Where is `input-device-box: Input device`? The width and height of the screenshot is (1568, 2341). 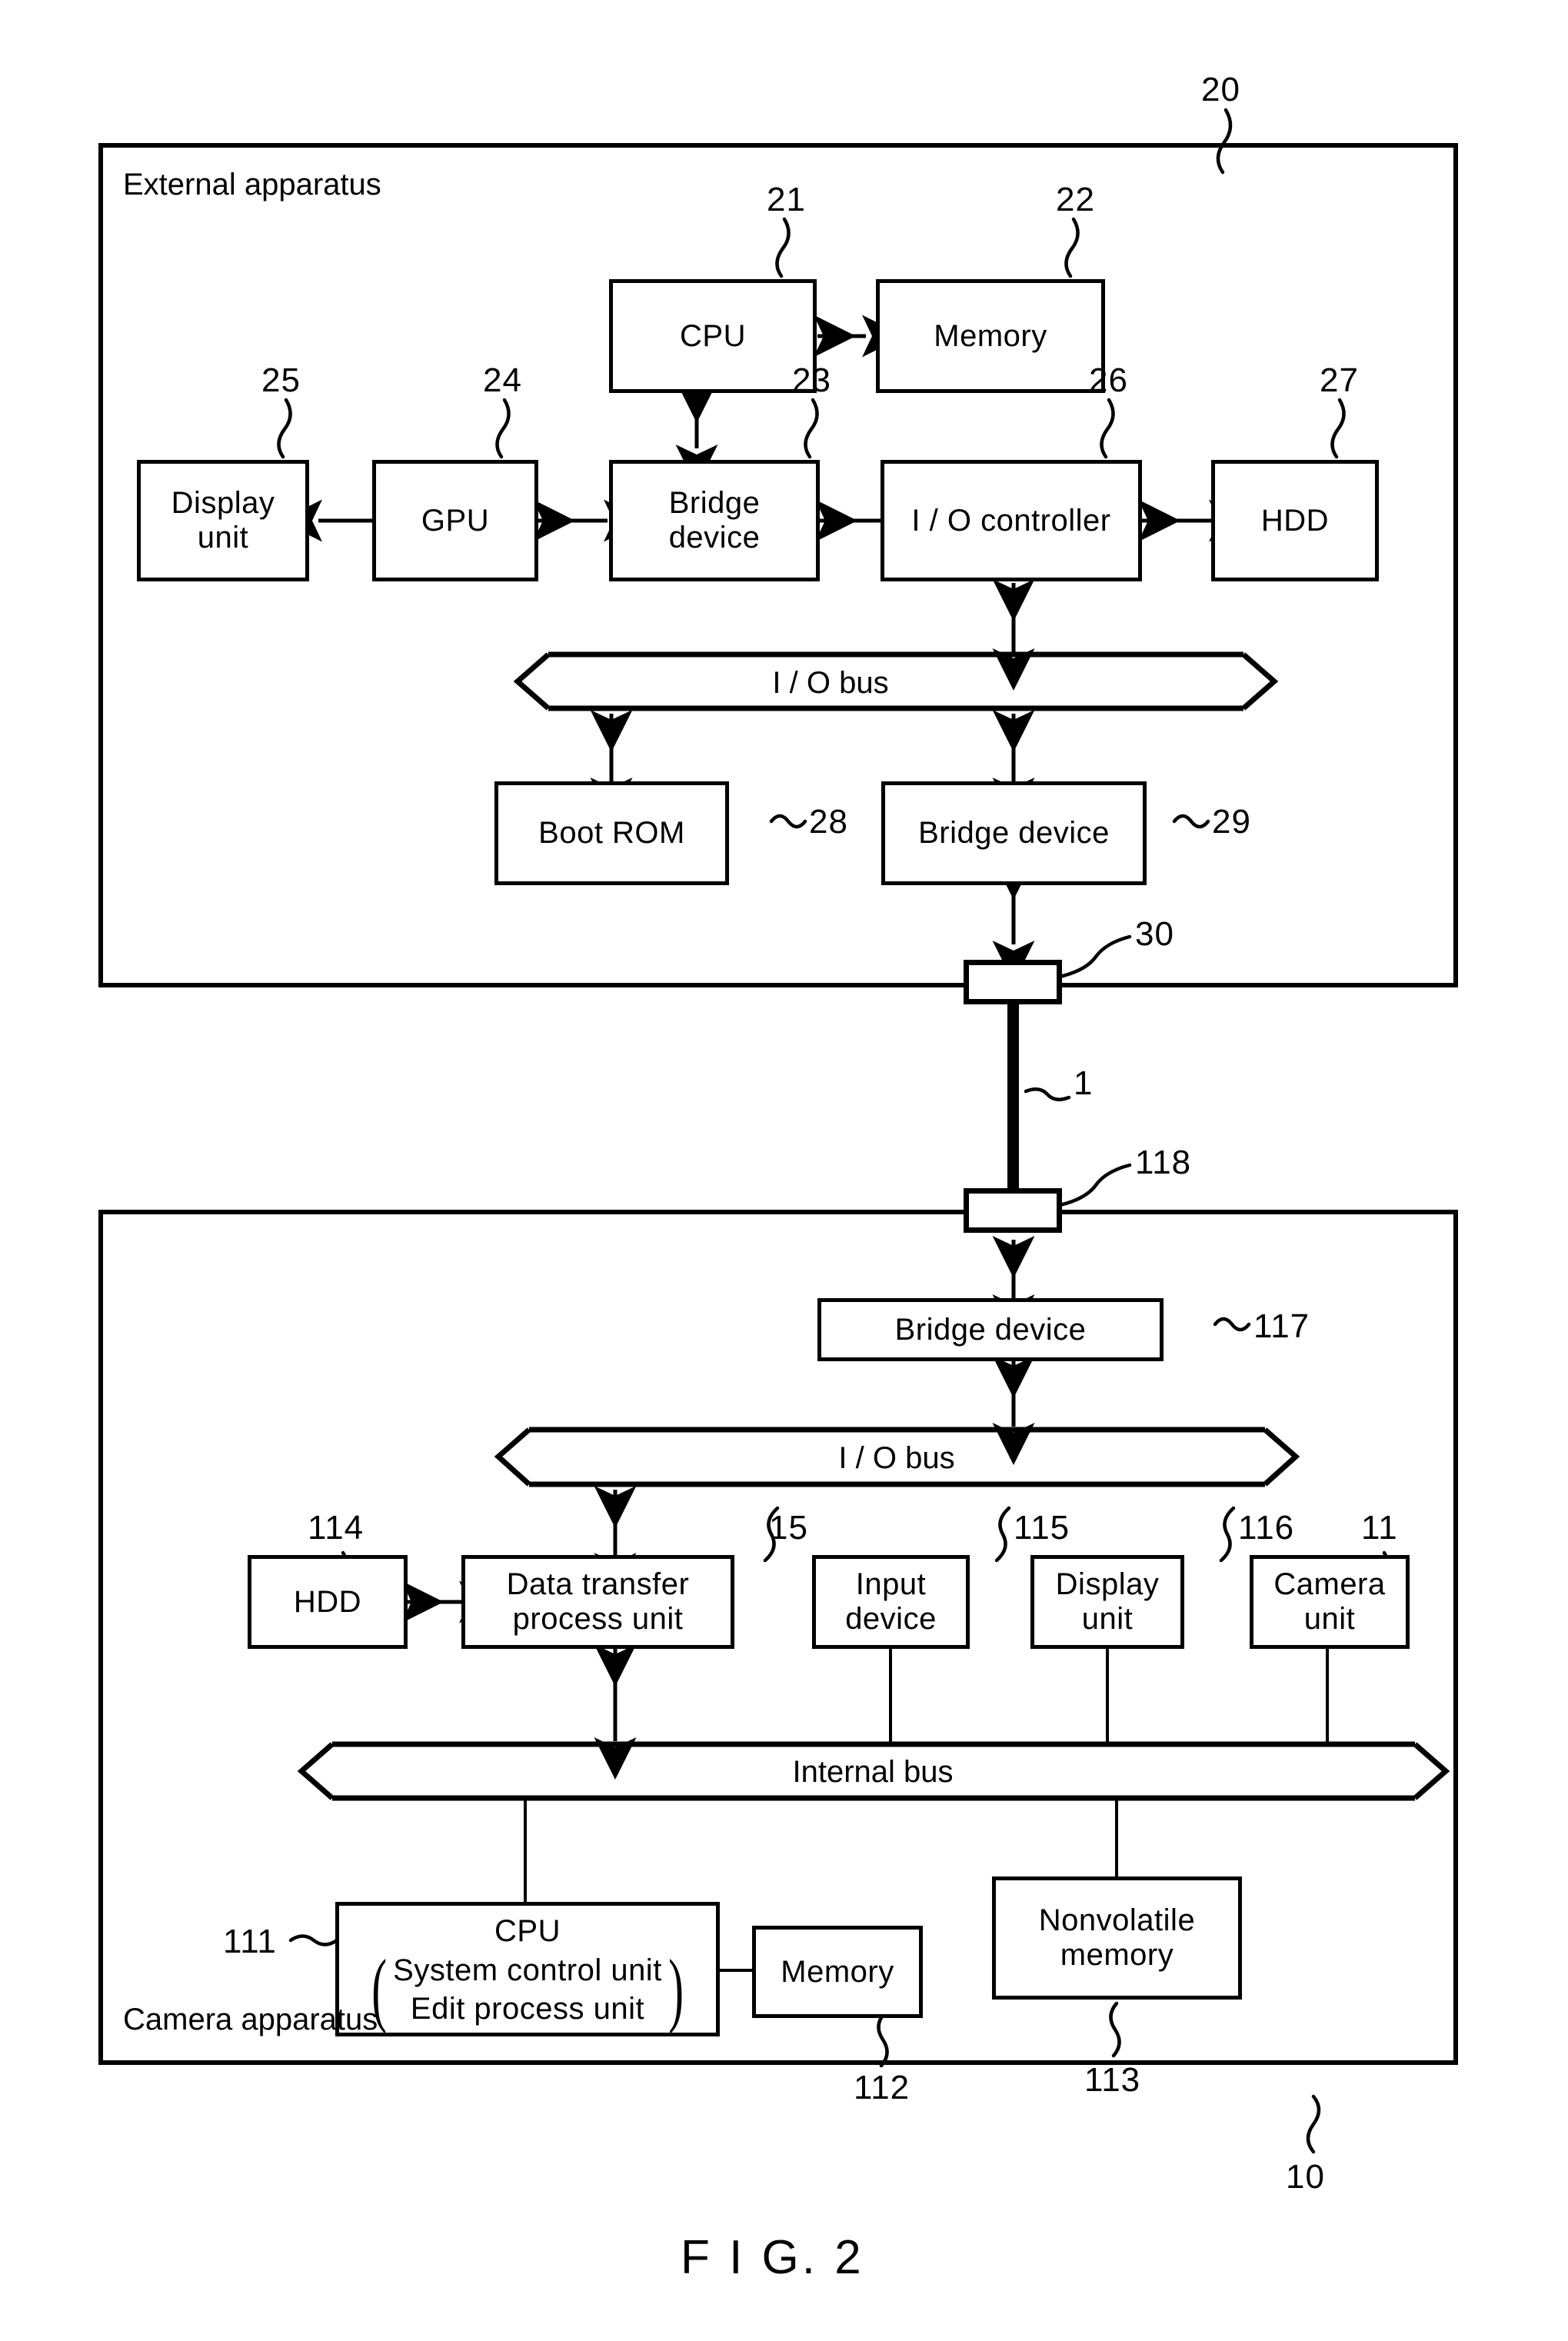 input-device-box: Input device is located at coordinates (891, 1602).